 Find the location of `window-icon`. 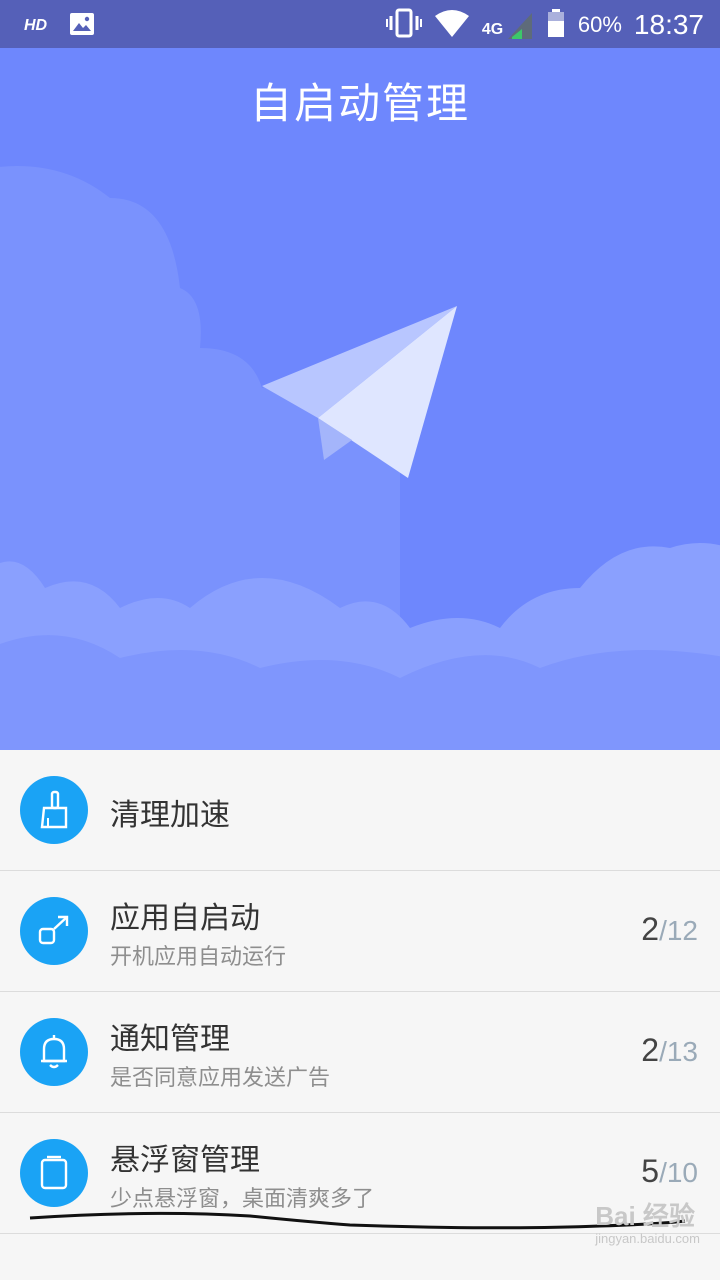

window-icon is located at coordinates (54, 1173).